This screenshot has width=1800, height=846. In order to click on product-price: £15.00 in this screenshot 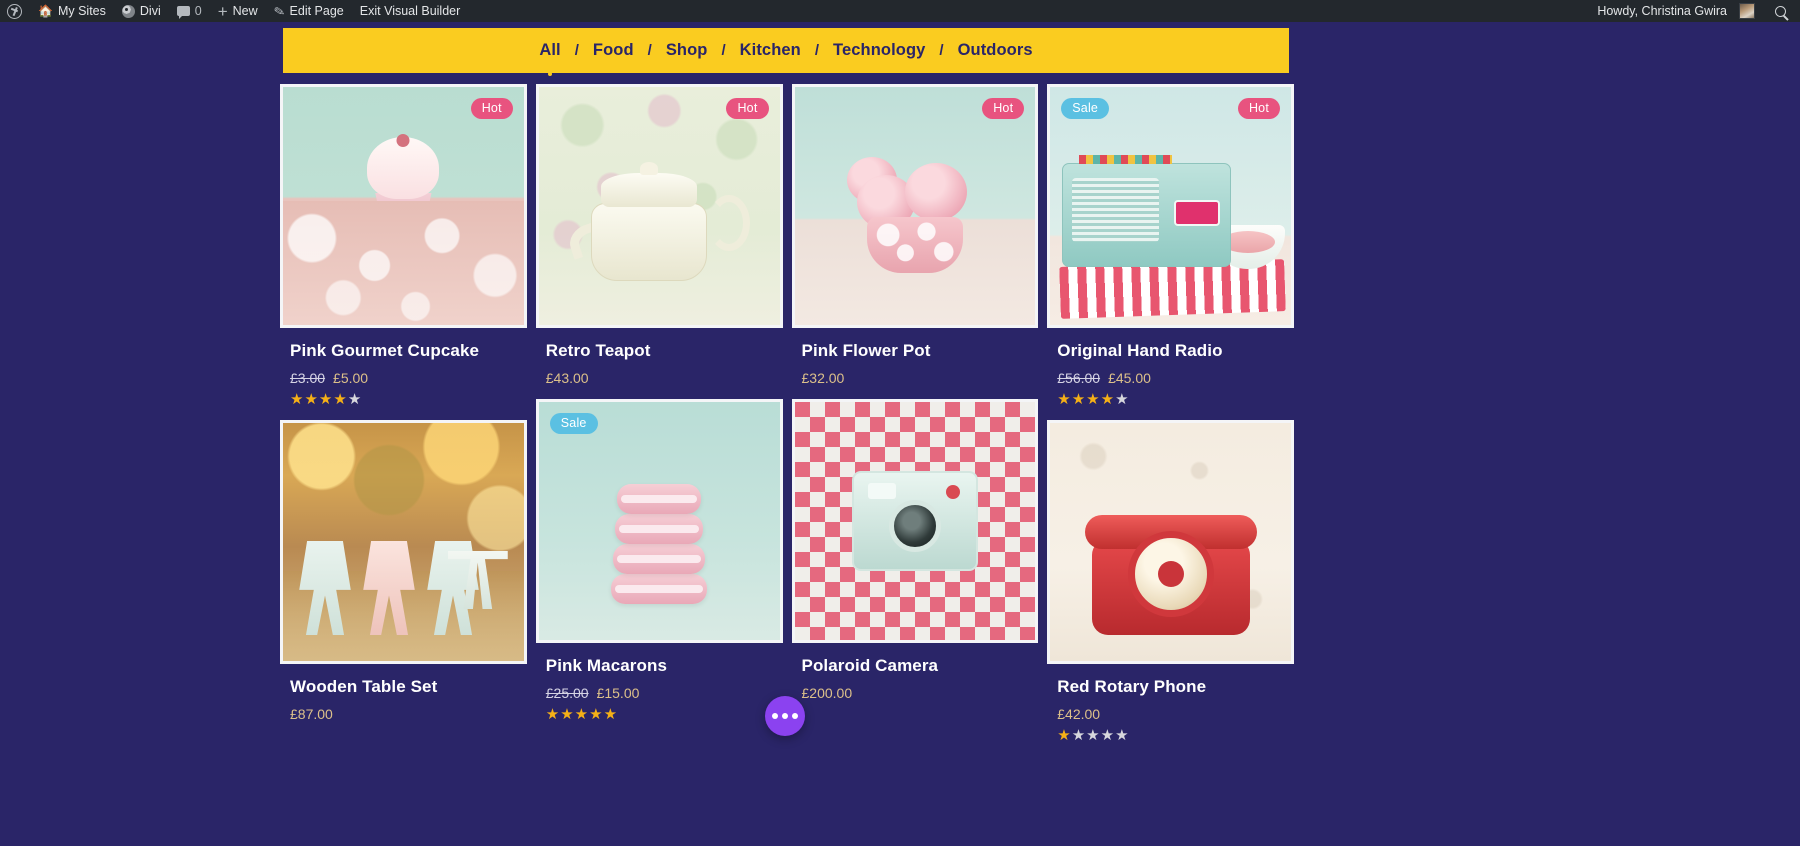, I will do `click(618, 693)`.